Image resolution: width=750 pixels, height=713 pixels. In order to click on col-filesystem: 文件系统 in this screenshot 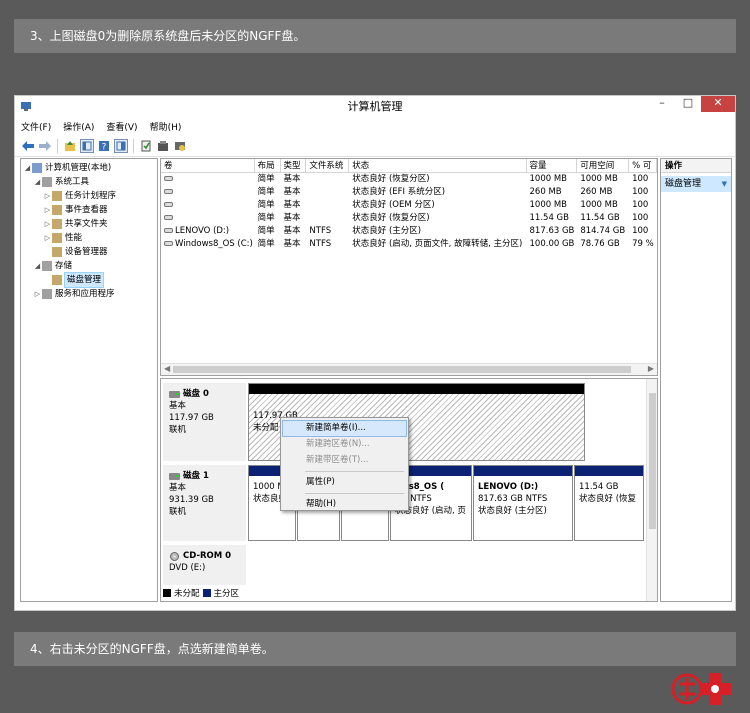, I will do `click(328, 165)`.